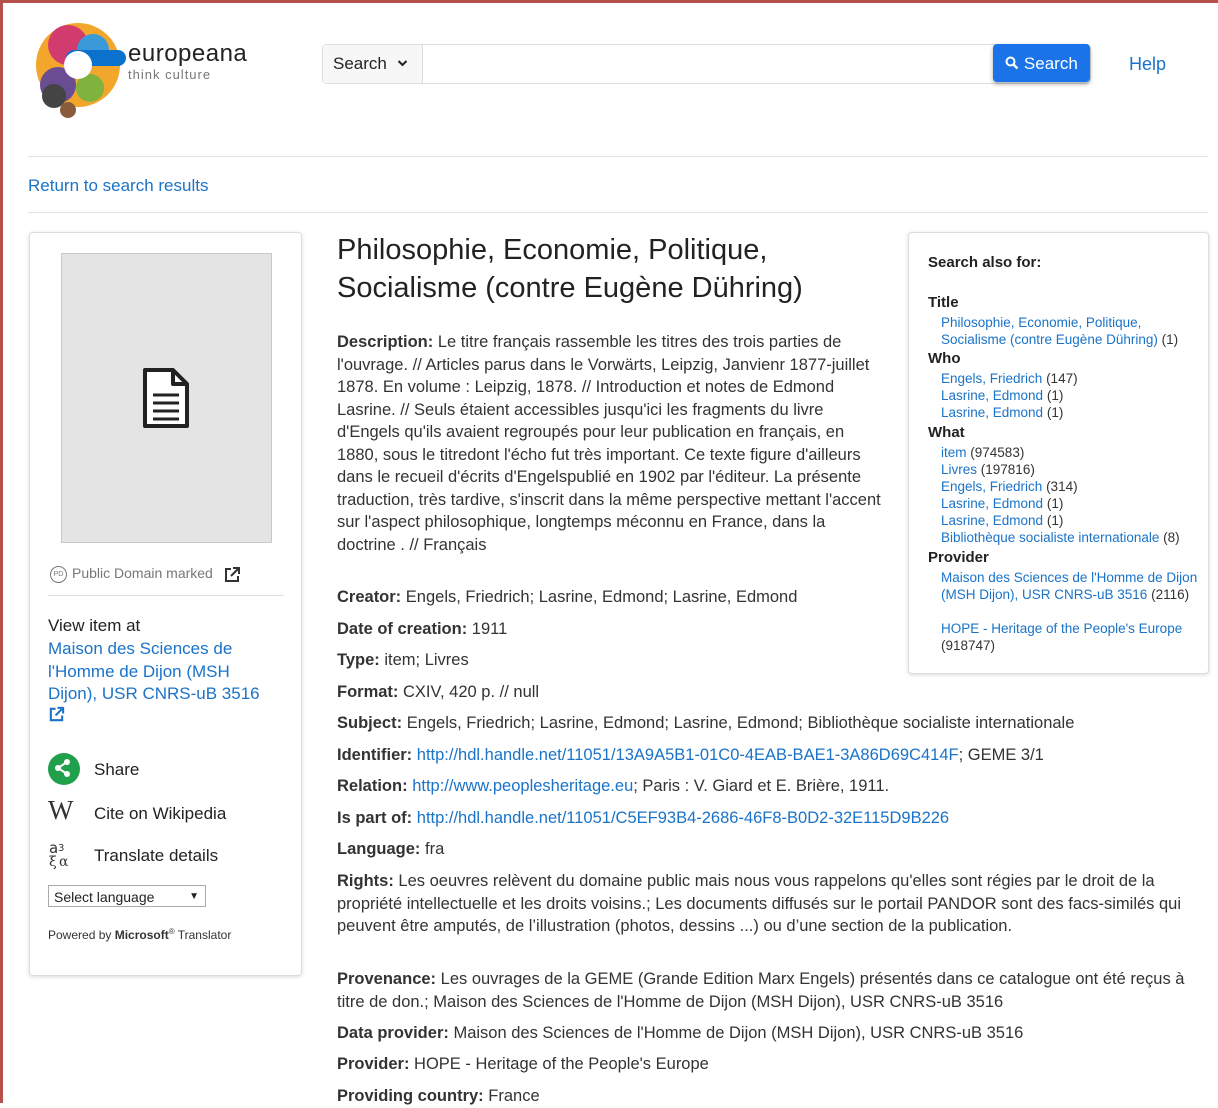 The height and width of the screenshot is (1108, 1218). I want to click on field-language: Language: fra, so click(772, 849).